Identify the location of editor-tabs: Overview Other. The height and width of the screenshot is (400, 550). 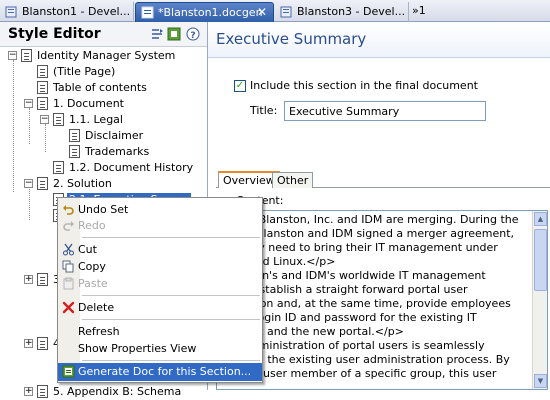
(383, 180).